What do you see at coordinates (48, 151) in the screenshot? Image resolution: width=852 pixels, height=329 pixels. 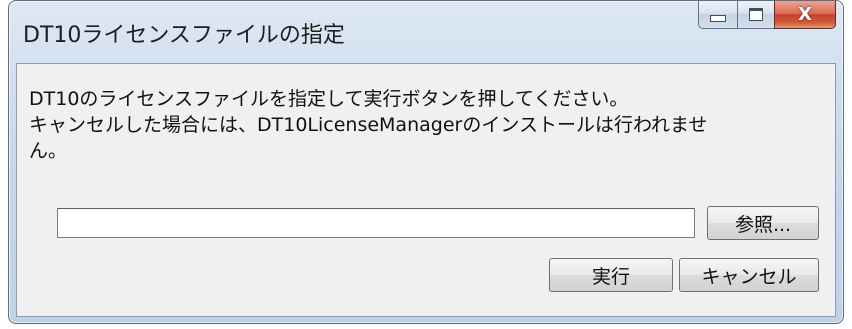 I see `message-line-3: ん。` at bounding box center [48, 151].